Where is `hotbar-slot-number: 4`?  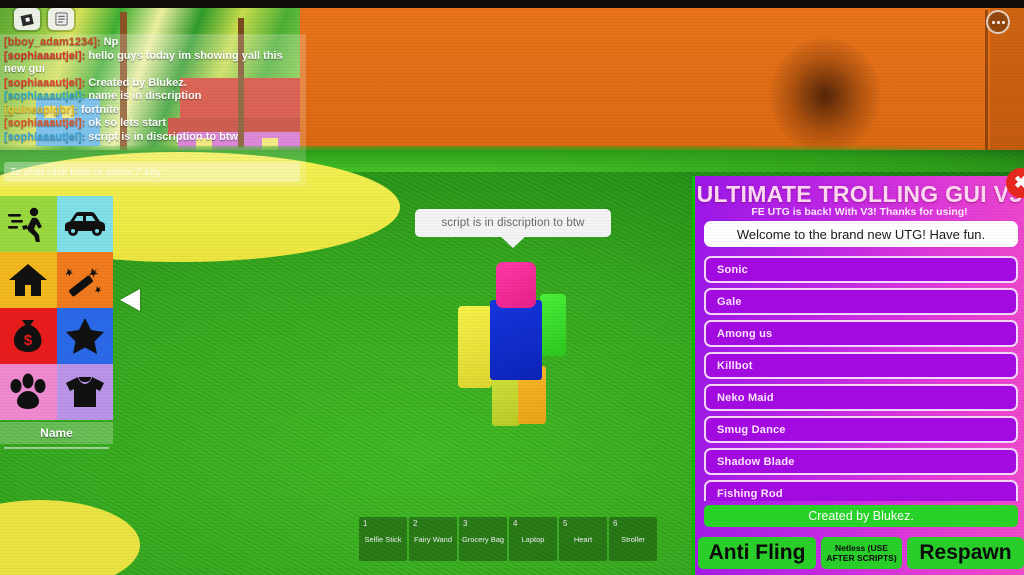
hotbar-slot-number: 4 is located at coordinates (515, 523).